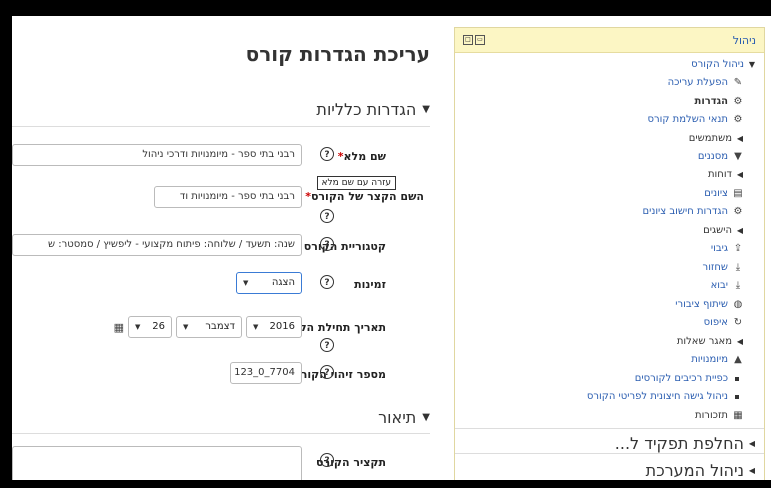 The height and width of the screenshot is (488, 771). What do you see at coordinates (723, 64) in the screenshot?
I see `nav-item-course-admin: ▼ ניהול הקורס` at bounding box center [723, 64].